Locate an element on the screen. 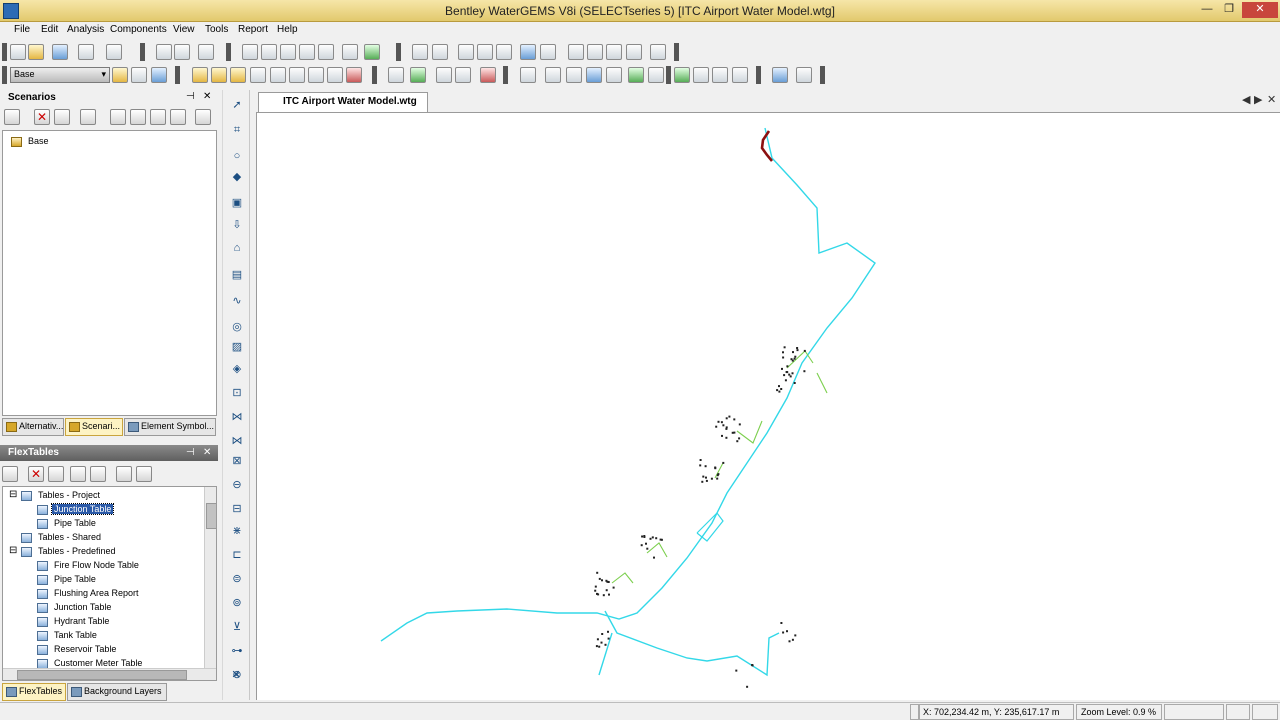 Image resolution: width=1280 pixels, height=720 pixels. undo-icon is located at coordinates (164, 52).